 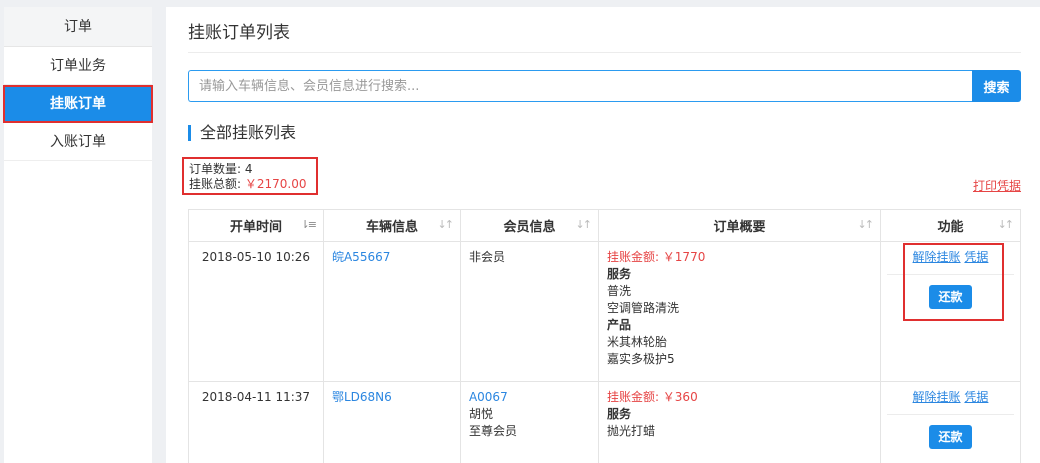 I want to click on vehicle-cell: 鄂LD68N6, so click(x=391, y=422).